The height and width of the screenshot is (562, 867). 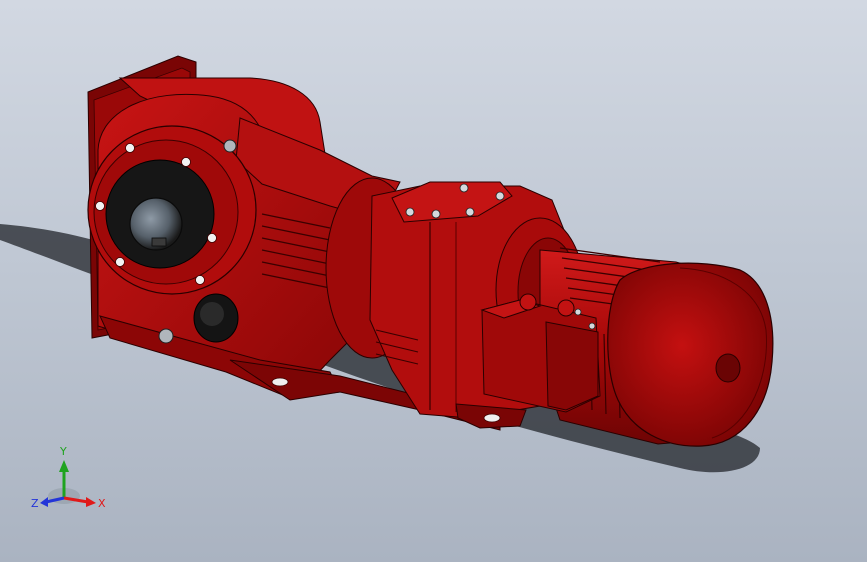 I want to click on x-axis-label: X, so click(x=102, y=503).